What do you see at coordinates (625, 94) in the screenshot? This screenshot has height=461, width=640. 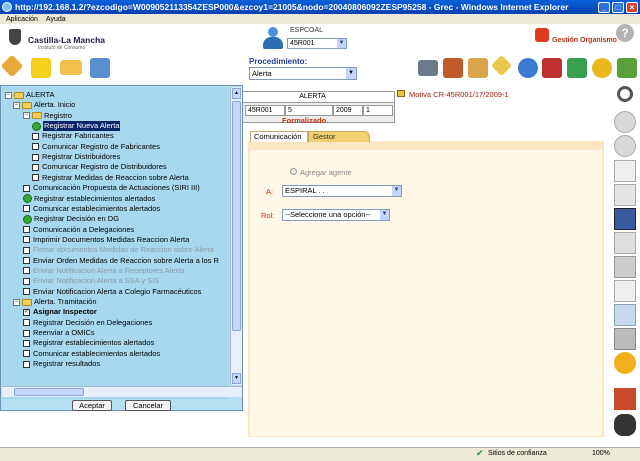 I see `search-icon` at bounding box center [625, 94].